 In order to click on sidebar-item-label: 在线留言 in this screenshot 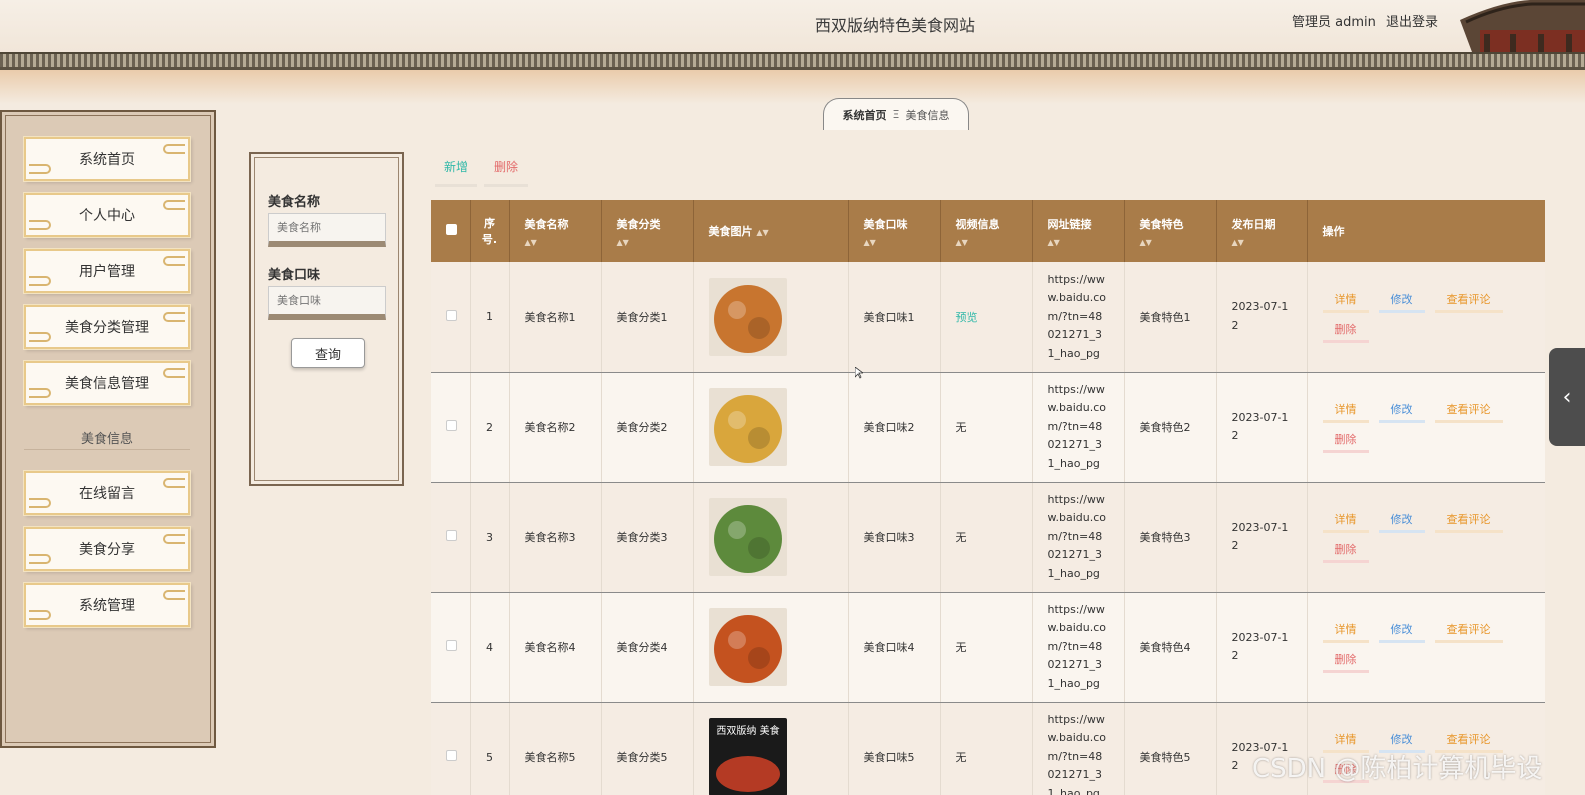, I will do `click(107, 494)`.